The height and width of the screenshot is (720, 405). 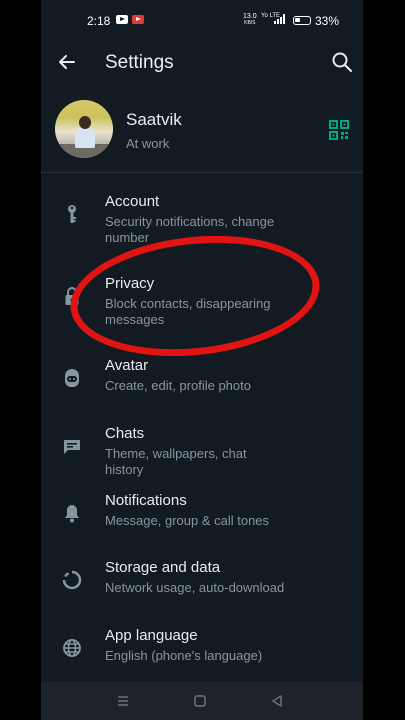 What do you see at coordinates (72, 214) in the screenshot?
I see `key-icon` at bounding box center [72, 214].